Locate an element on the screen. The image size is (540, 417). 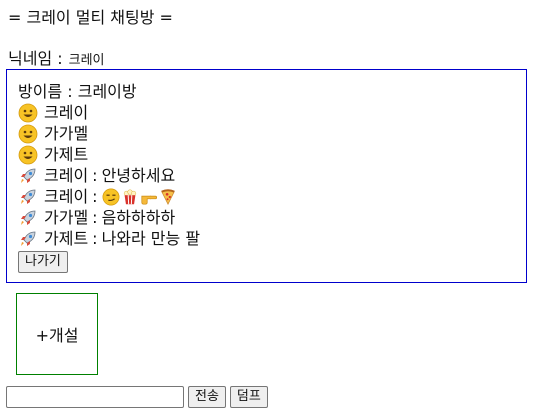
create-room-label: +개설 is located at coordinates (57, 335).